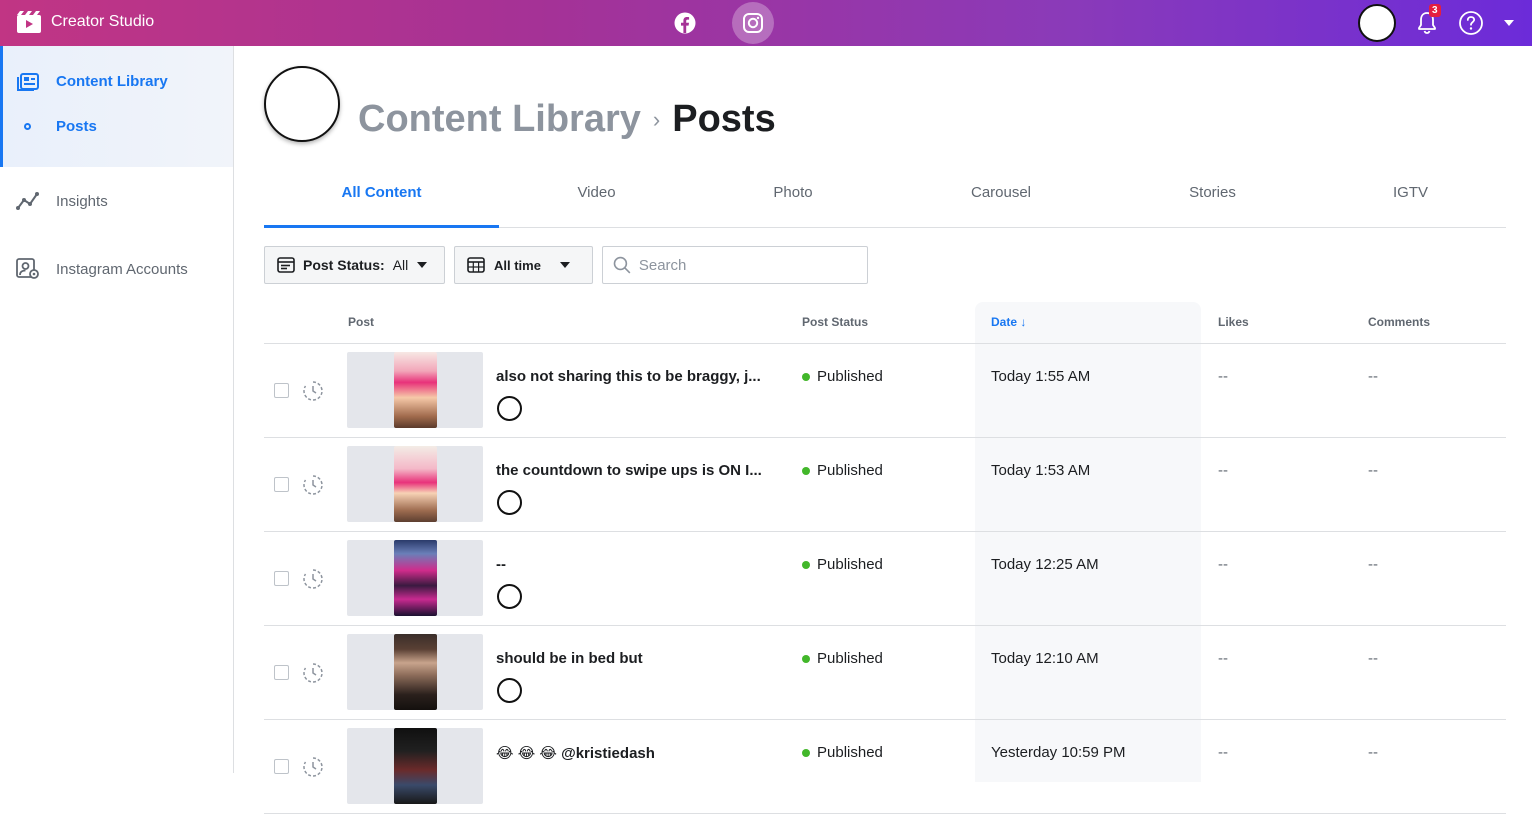 The image size is (1532, 814). Describe the element at coordinates (1471, 23) in the screenshot. I see `help-icon` at that location.